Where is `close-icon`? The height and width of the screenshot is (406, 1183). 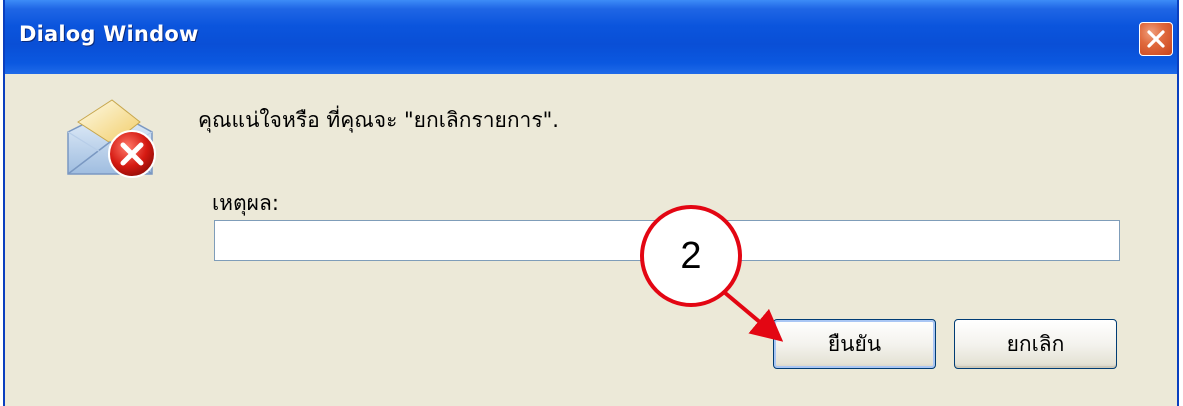
close-icon is located at coordinates (1156, 39).